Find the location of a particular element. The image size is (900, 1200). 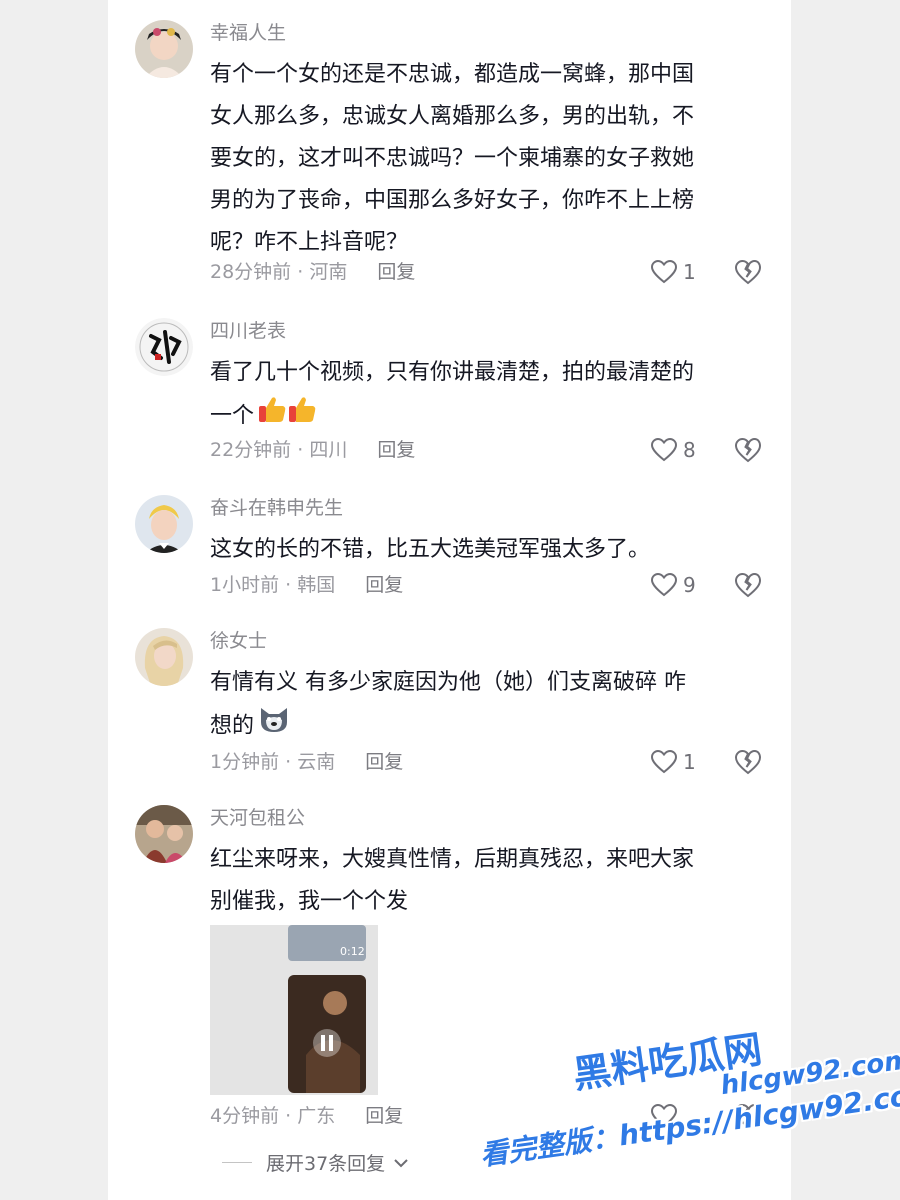

username: 四川老表 is located at coordinates (248, 331).